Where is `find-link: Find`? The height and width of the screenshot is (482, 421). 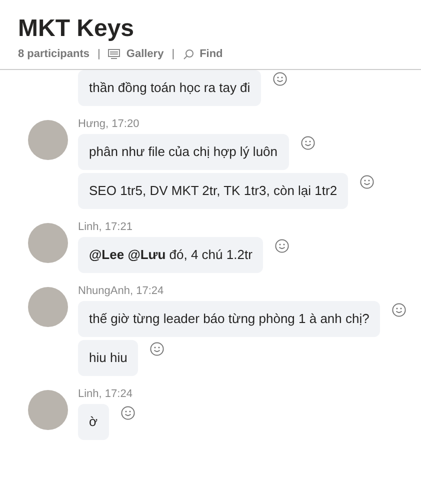 find-link: Find is located at coordinates (211, 54).